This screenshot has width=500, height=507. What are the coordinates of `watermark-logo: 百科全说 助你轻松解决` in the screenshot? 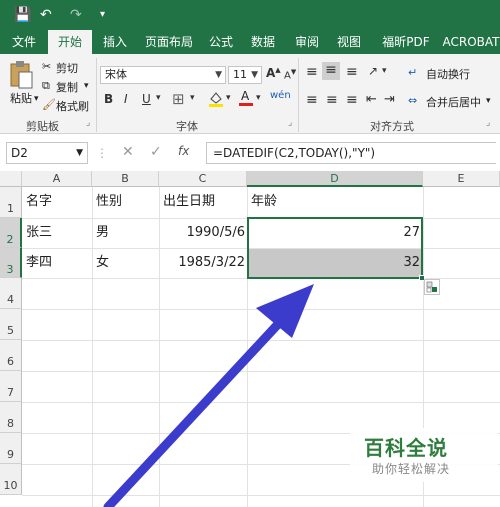 It's located at (424, 455).